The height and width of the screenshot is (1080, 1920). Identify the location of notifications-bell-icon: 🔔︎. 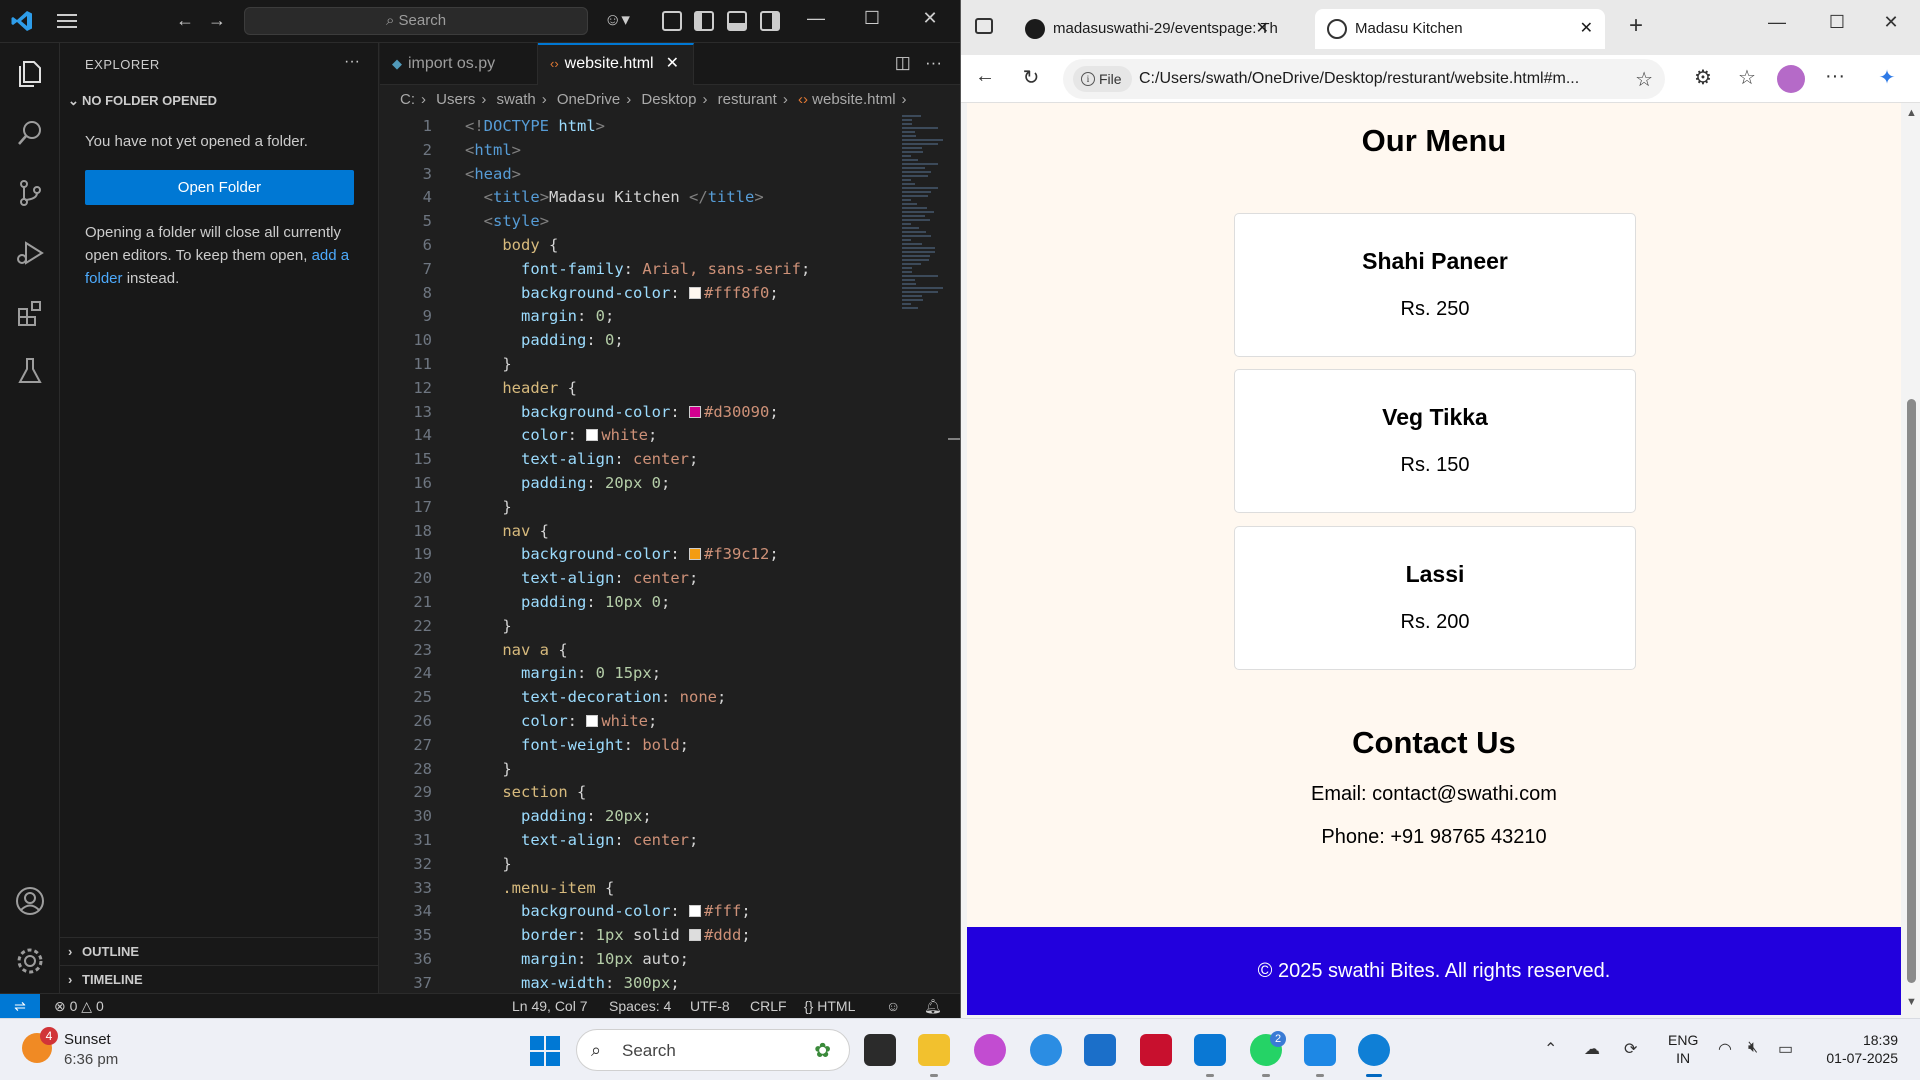
(933, 1006).